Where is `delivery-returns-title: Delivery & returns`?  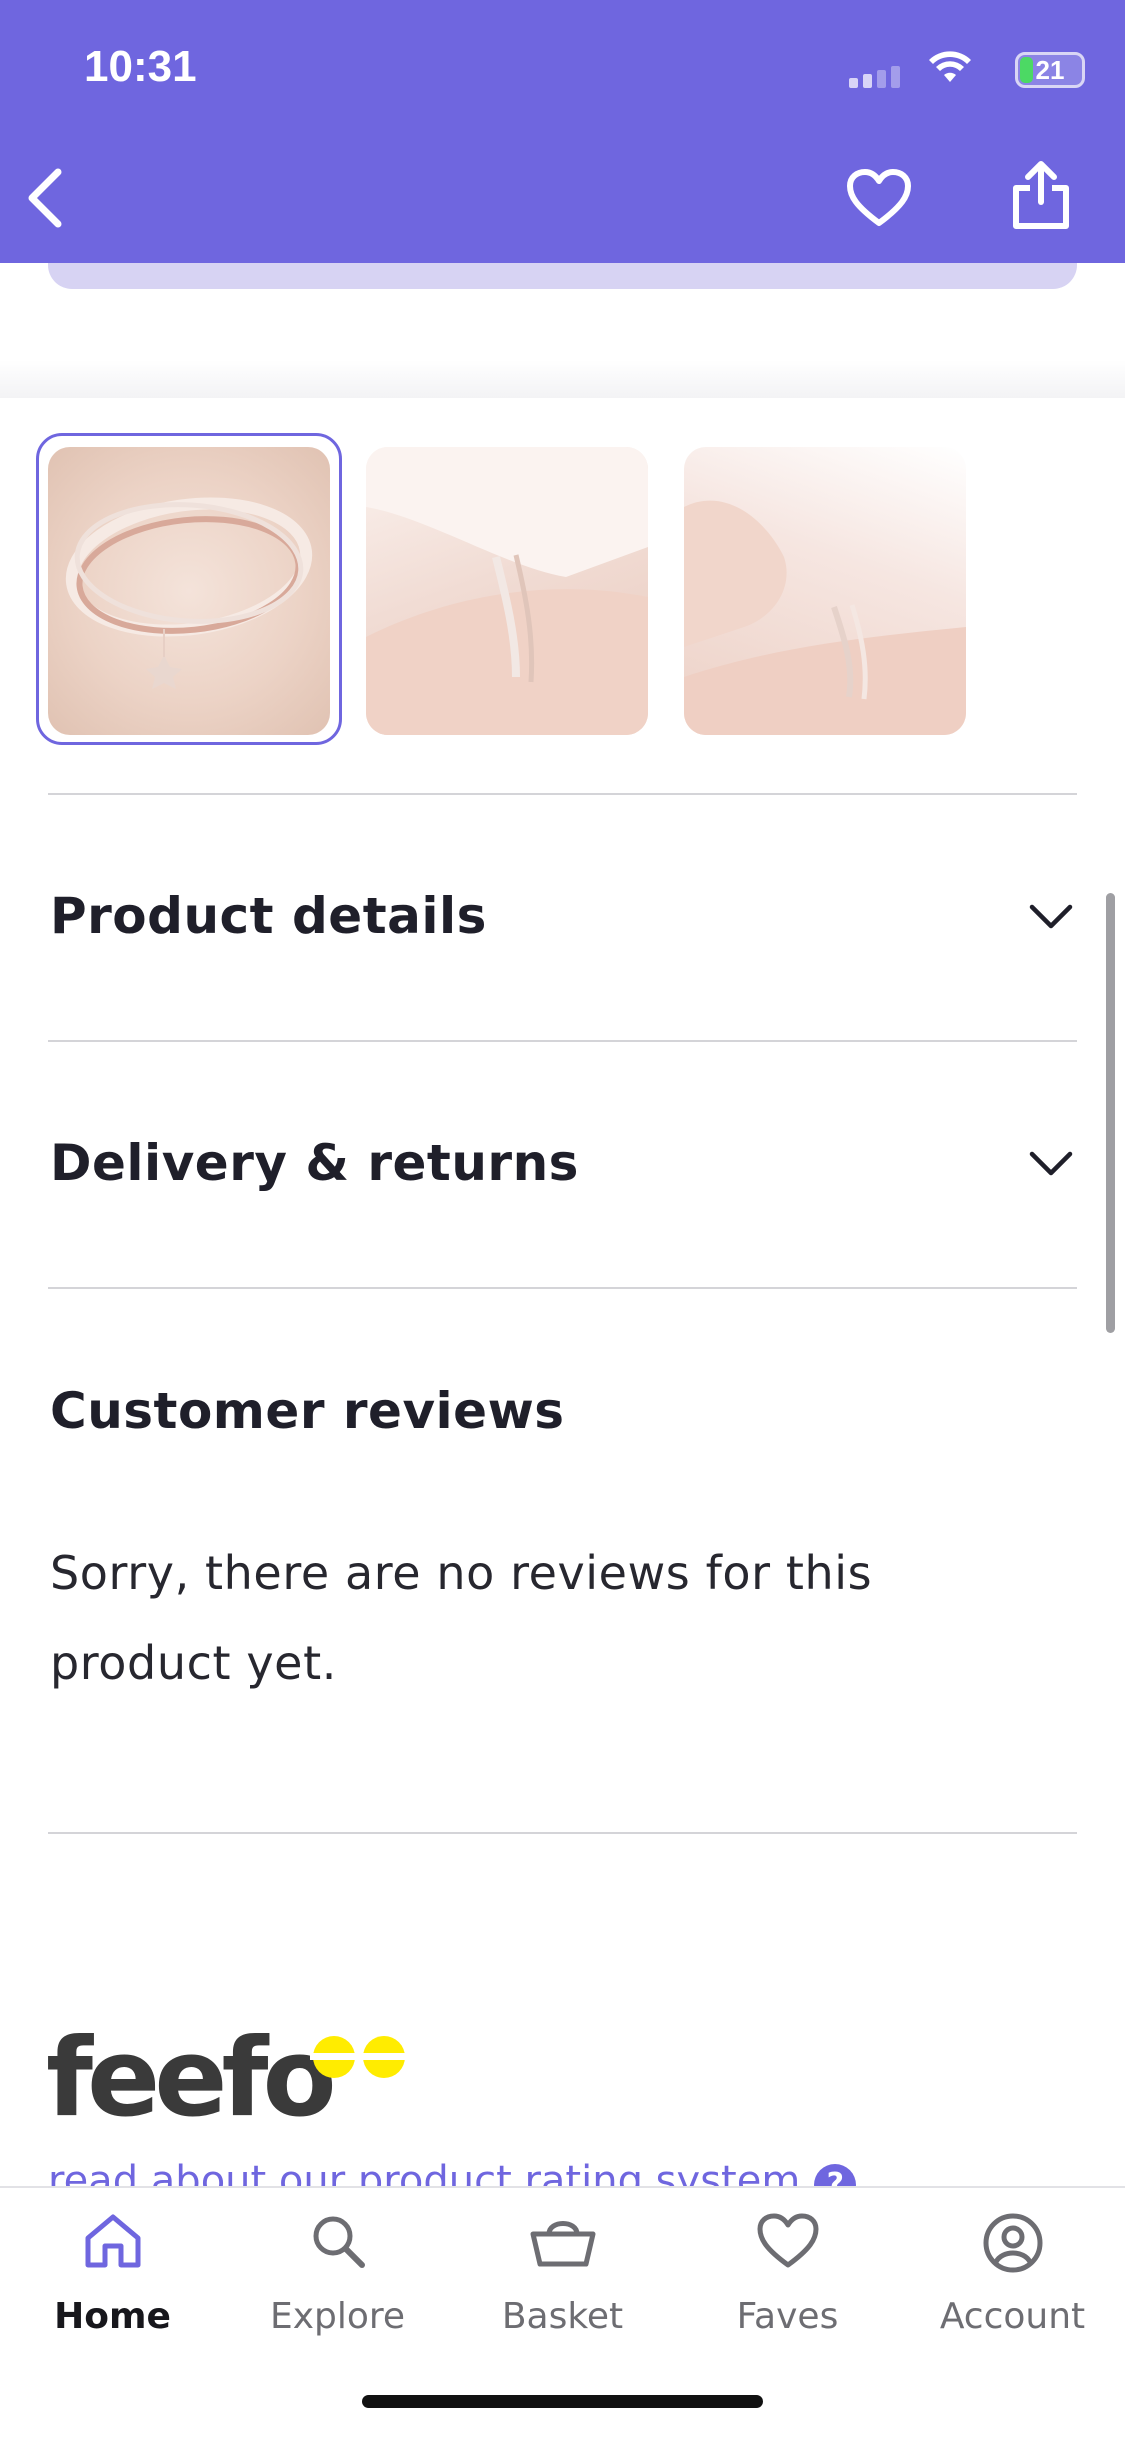 delivery-returns-title: Delivery & returns is located at coordinates (314, 1163).